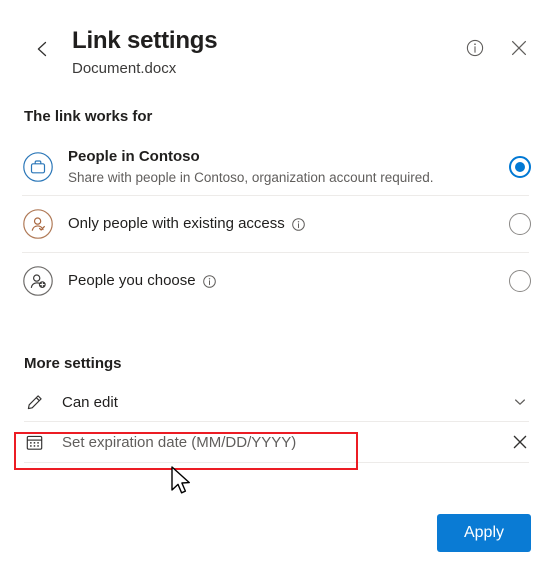 The height and width of the screenshot is (569, 553). What do you see at coordinates (34, 402) in the screenshot?
I see `pencil-icon` at bounding box center [34, 402].